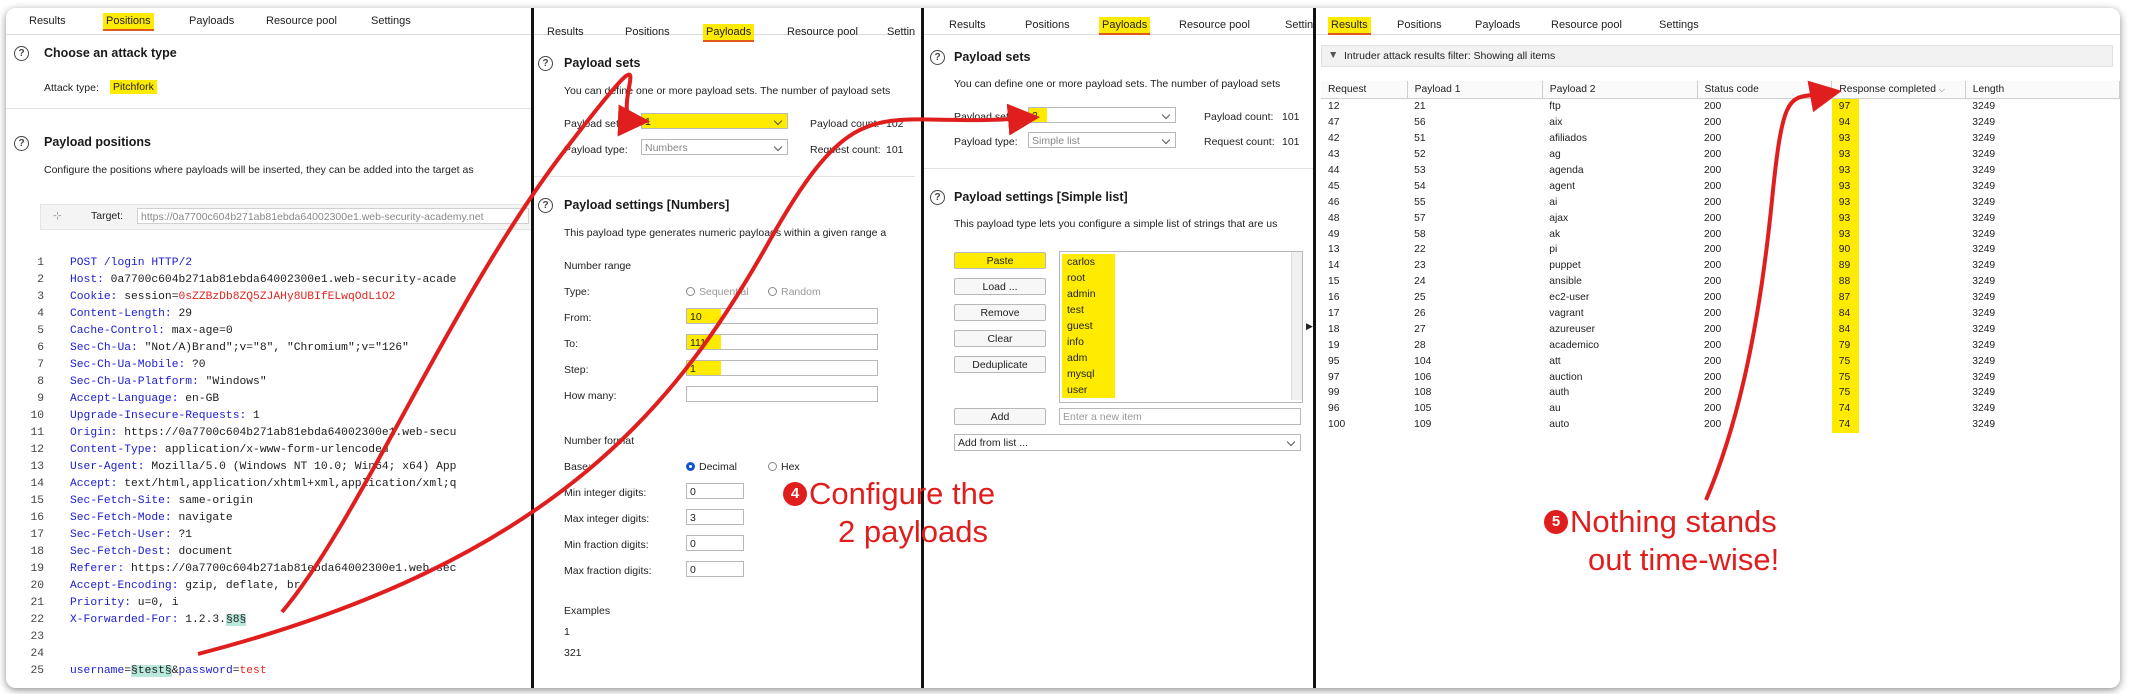 The image size is (2130, 694). What do you see at coordinates (1720, 186) in the screenshot?
I see `table-row: 45 54 agent 200 93 3249` at bounding box center [1720, 186].